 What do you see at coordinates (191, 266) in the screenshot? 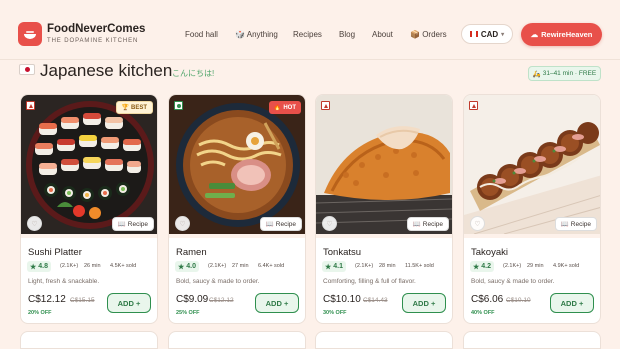
I see `rating-value: 4.0` at bounding box center [191, 266].